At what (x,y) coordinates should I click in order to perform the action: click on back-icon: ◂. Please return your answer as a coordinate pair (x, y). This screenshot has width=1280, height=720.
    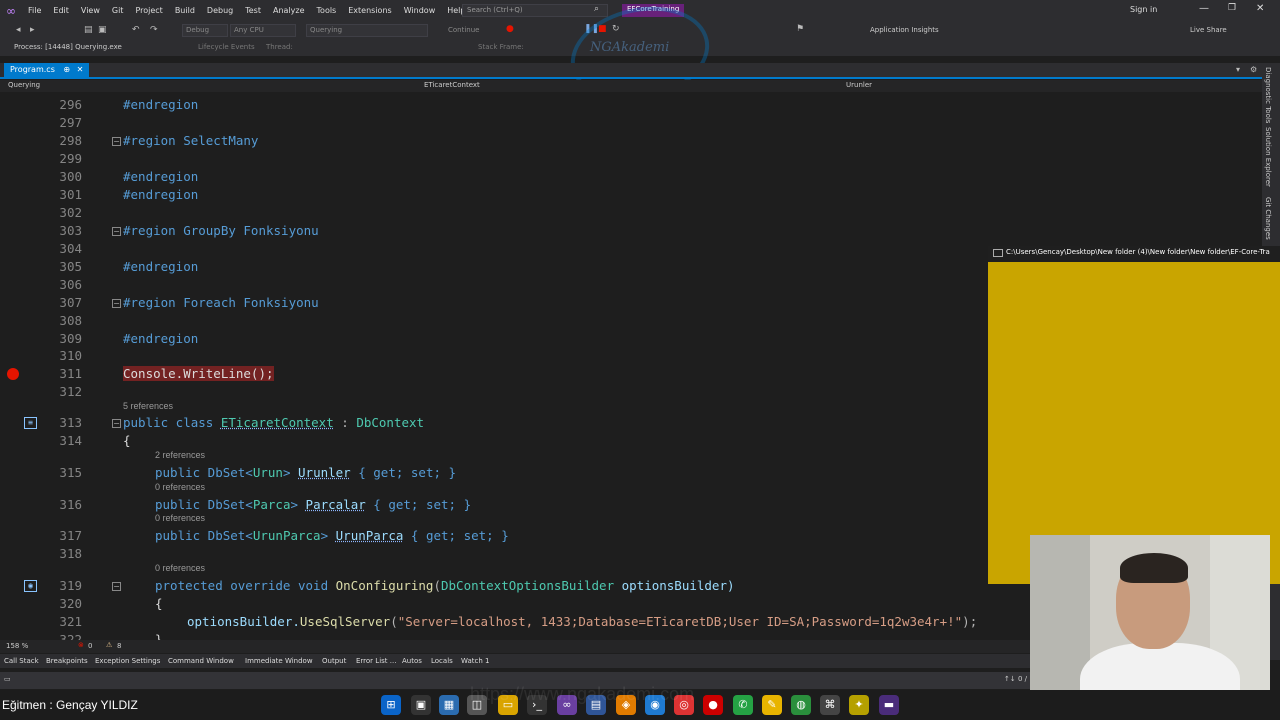
    Looking at the image, I should click on (18, 30).